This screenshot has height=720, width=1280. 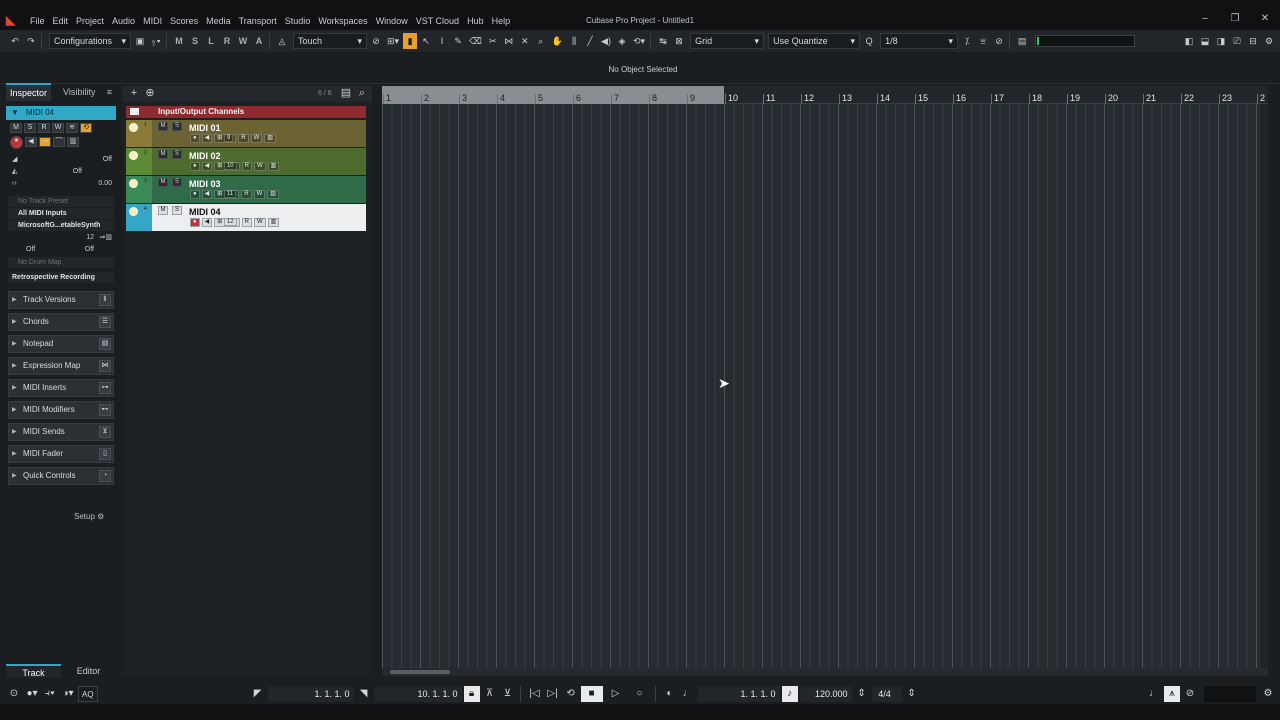 What do you see at coordinates (15, 113) in the screenshot?
I see `collapse-icon: ▼` at bounding box center [15, 113].